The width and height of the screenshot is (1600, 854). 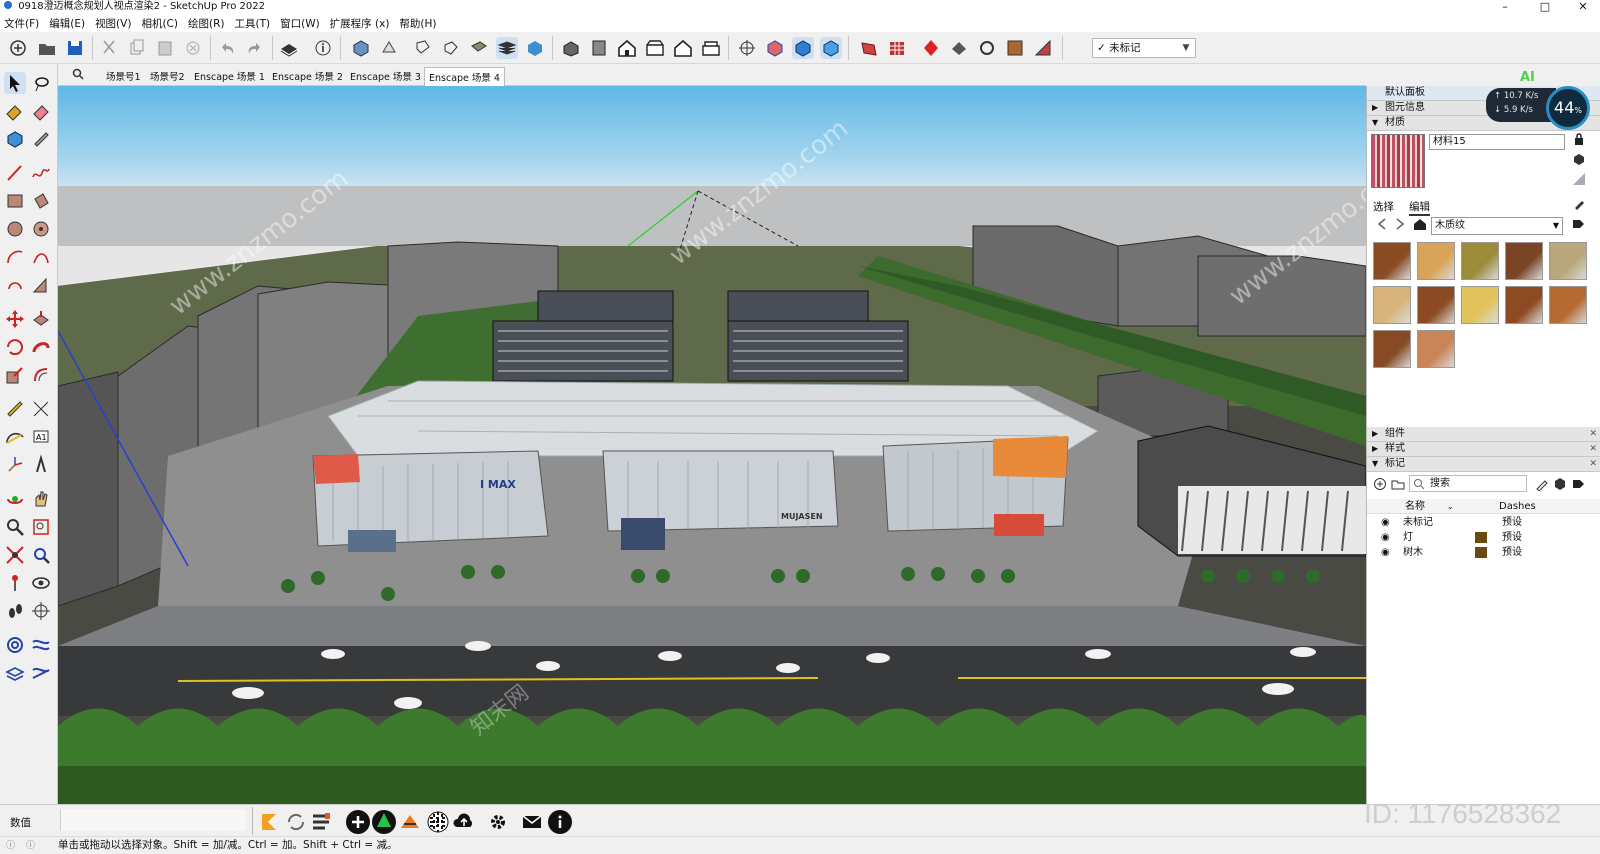 I want to click on scale-tool-icon, so click(x=15, y=375).